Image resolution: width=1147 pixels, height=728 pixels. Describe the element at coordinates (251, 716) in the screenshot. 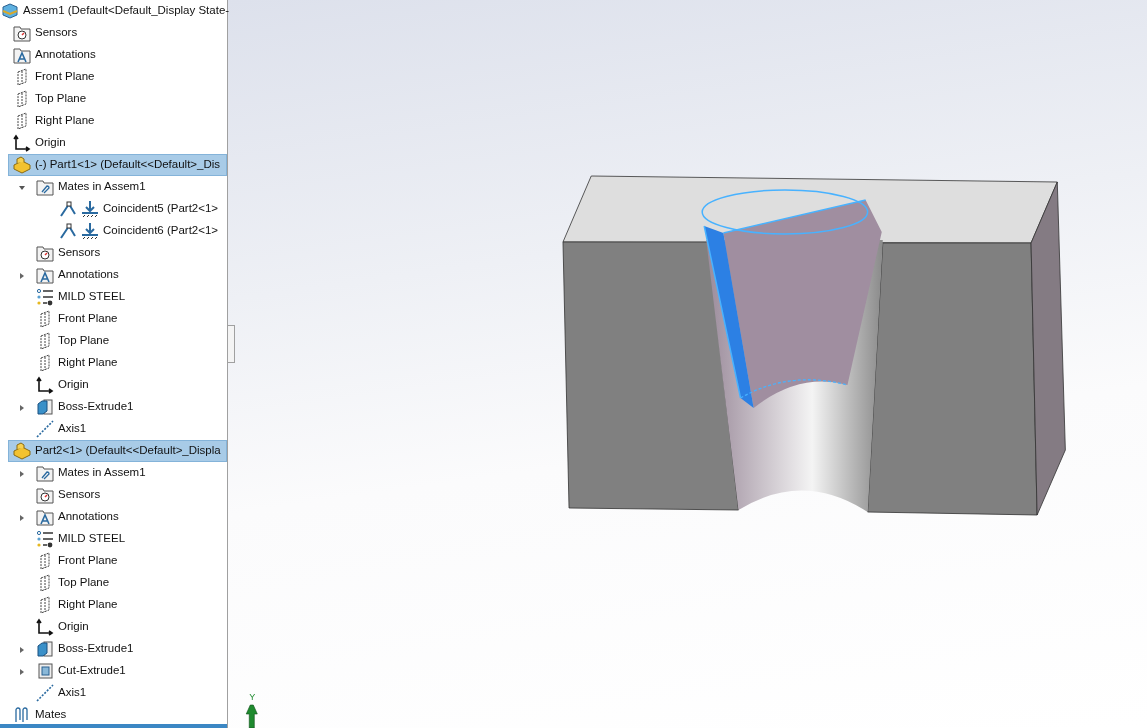

I see `y-axis-arrow-icon` at that location.